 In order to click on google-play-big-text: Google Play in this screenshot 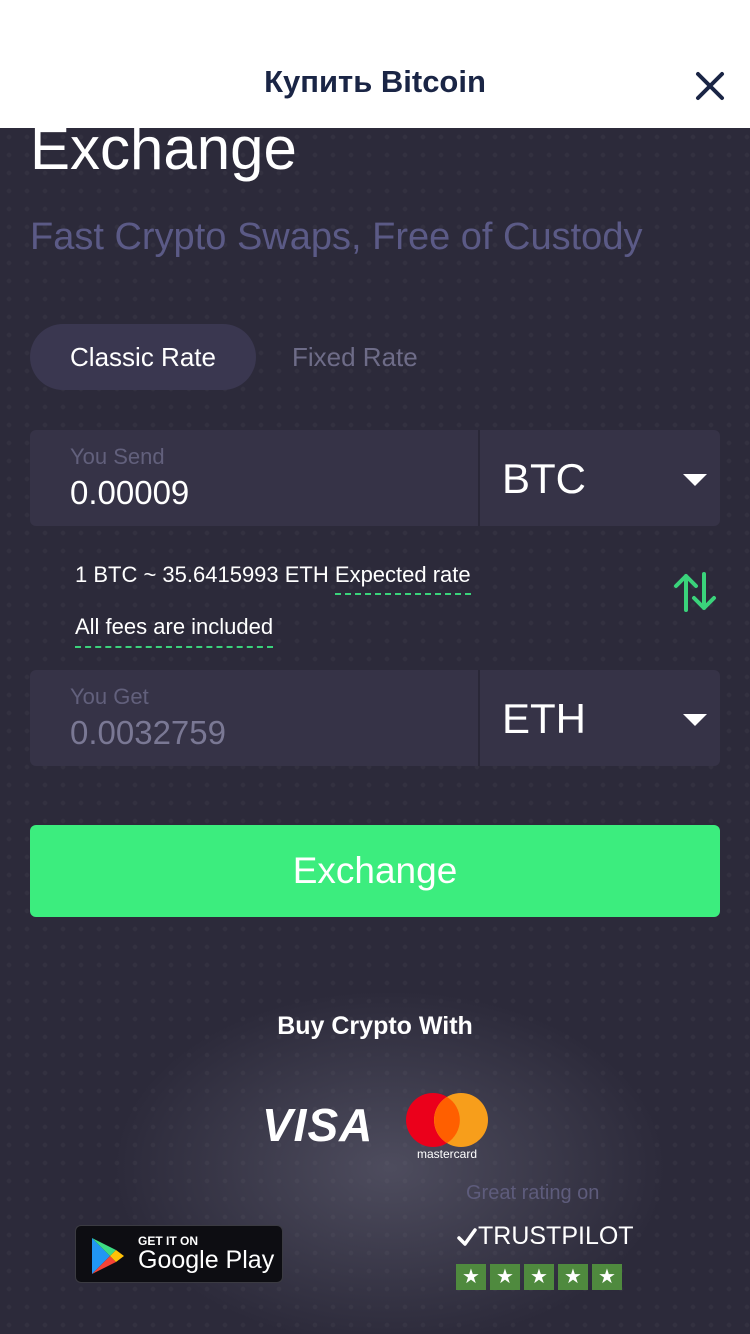, I will do `click(206, 1260)`.